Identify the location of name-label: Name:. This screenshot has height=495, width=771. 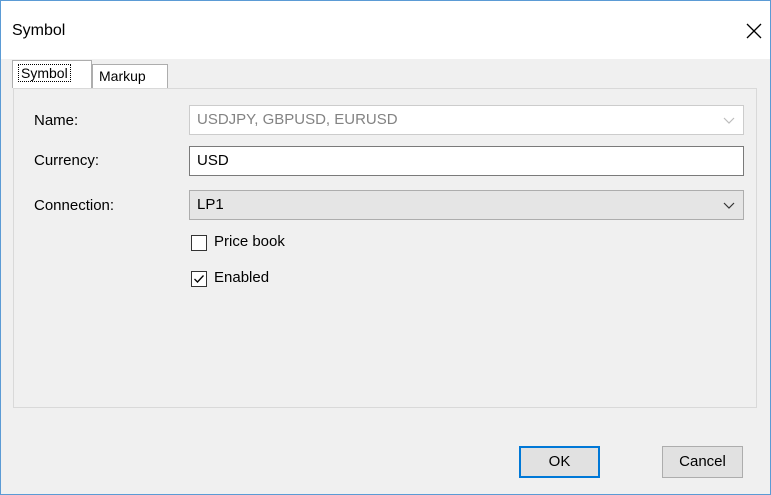
(56, 120).